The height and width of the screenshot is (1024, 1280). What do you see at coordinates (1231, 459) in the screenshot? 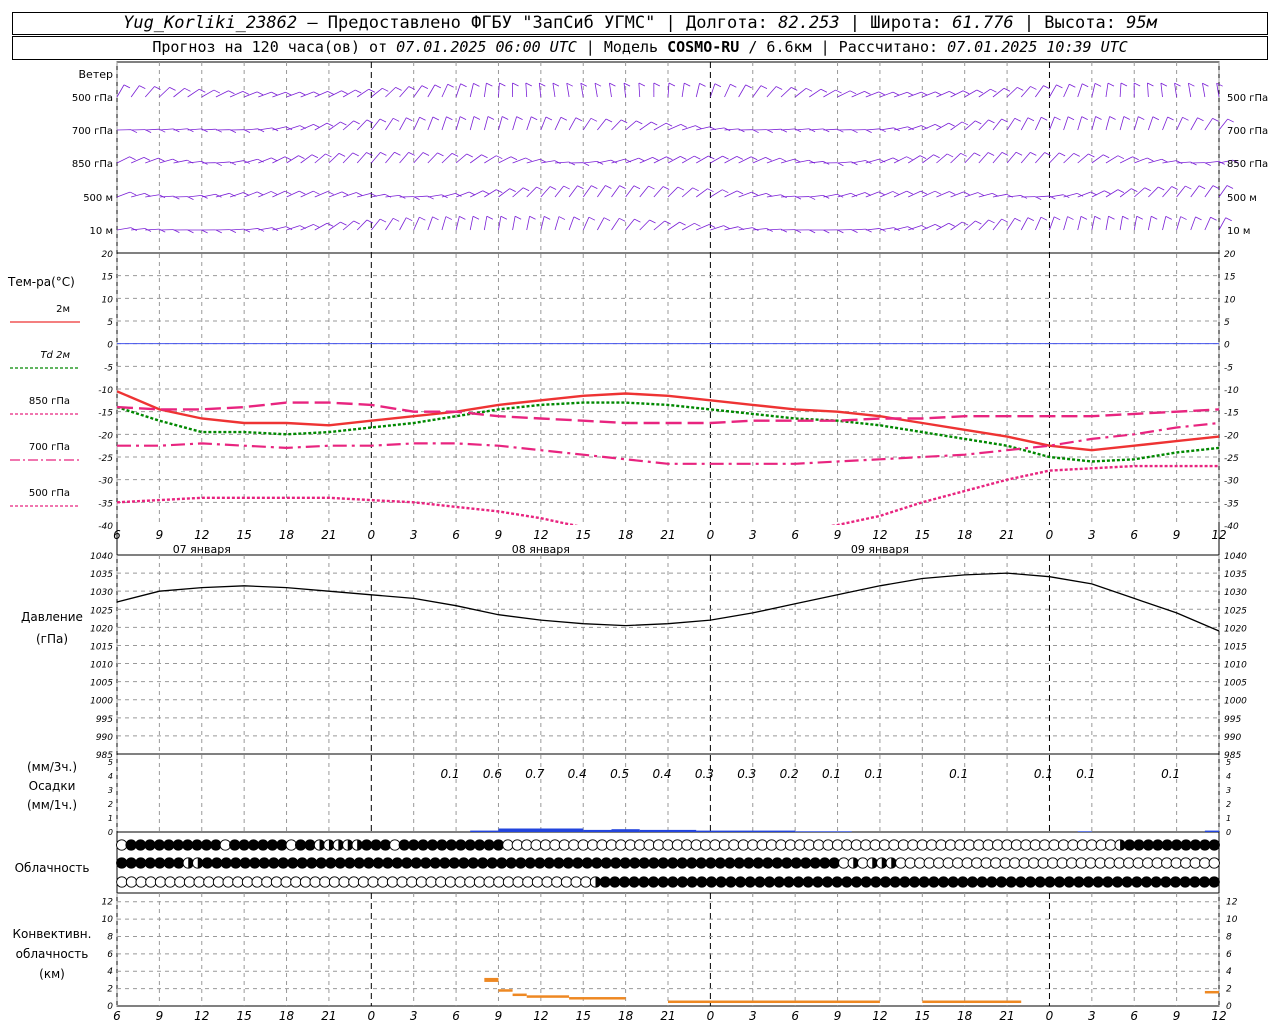
I see `temp-tick-right: -25` at bounding box center [1231, 459].